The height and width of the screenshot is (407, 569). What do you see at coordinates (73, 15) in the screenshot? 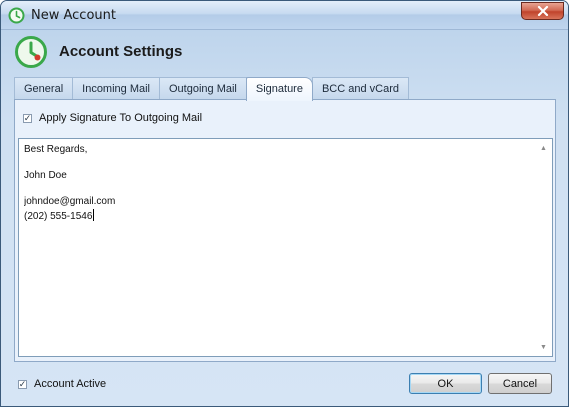
I see `window-title: New Account` at bounding box center [73, 15].